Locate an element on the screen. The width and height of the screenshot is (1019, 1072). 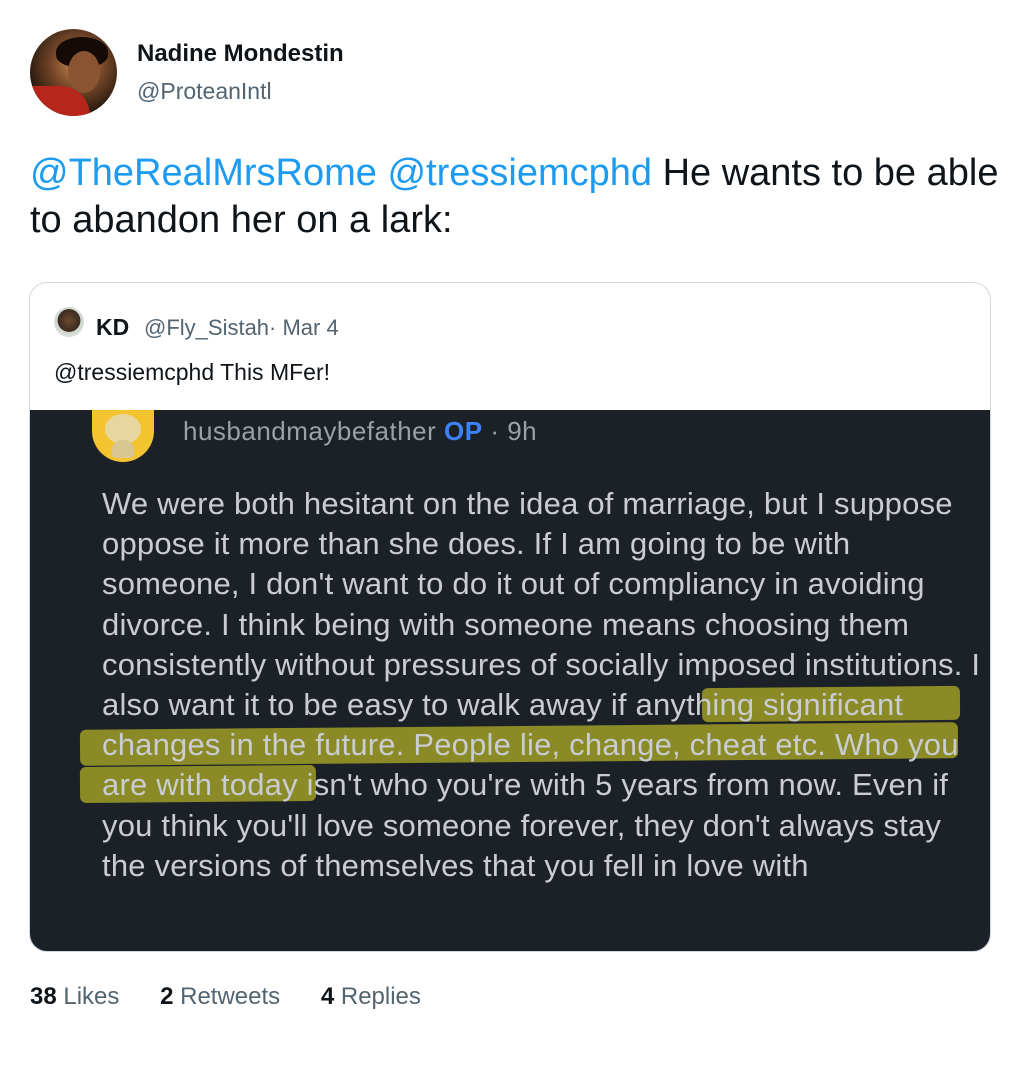
retweets-label: Retweets is located at coordinates (230, 996).